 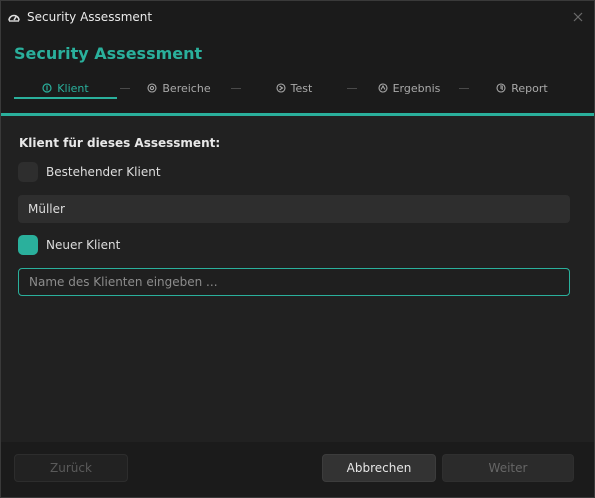 What do you see at coordinates (301, 88) in the screenshot?
I see `step-label: Test` at bounding box center [301, 88].